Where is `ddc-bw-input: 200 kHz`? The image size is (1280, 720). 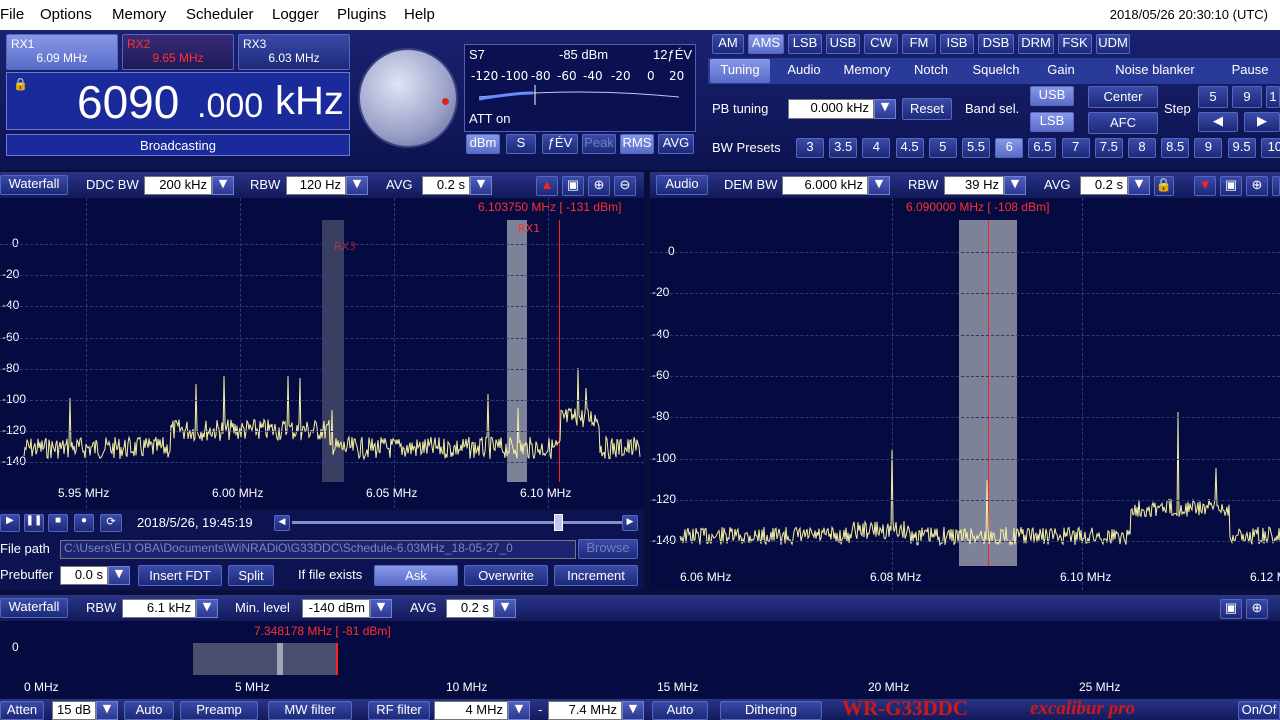 ddc-bw-input: 200 kHz is located at coordinates (178, 185).